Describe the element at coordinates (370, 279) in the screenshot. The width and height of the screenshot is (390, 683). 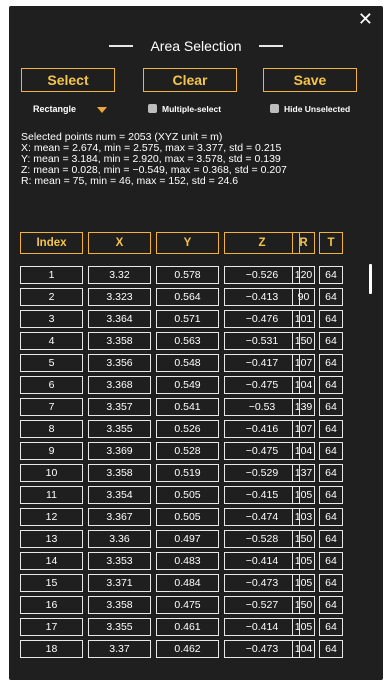
I see `table-scrollbar` at that location.